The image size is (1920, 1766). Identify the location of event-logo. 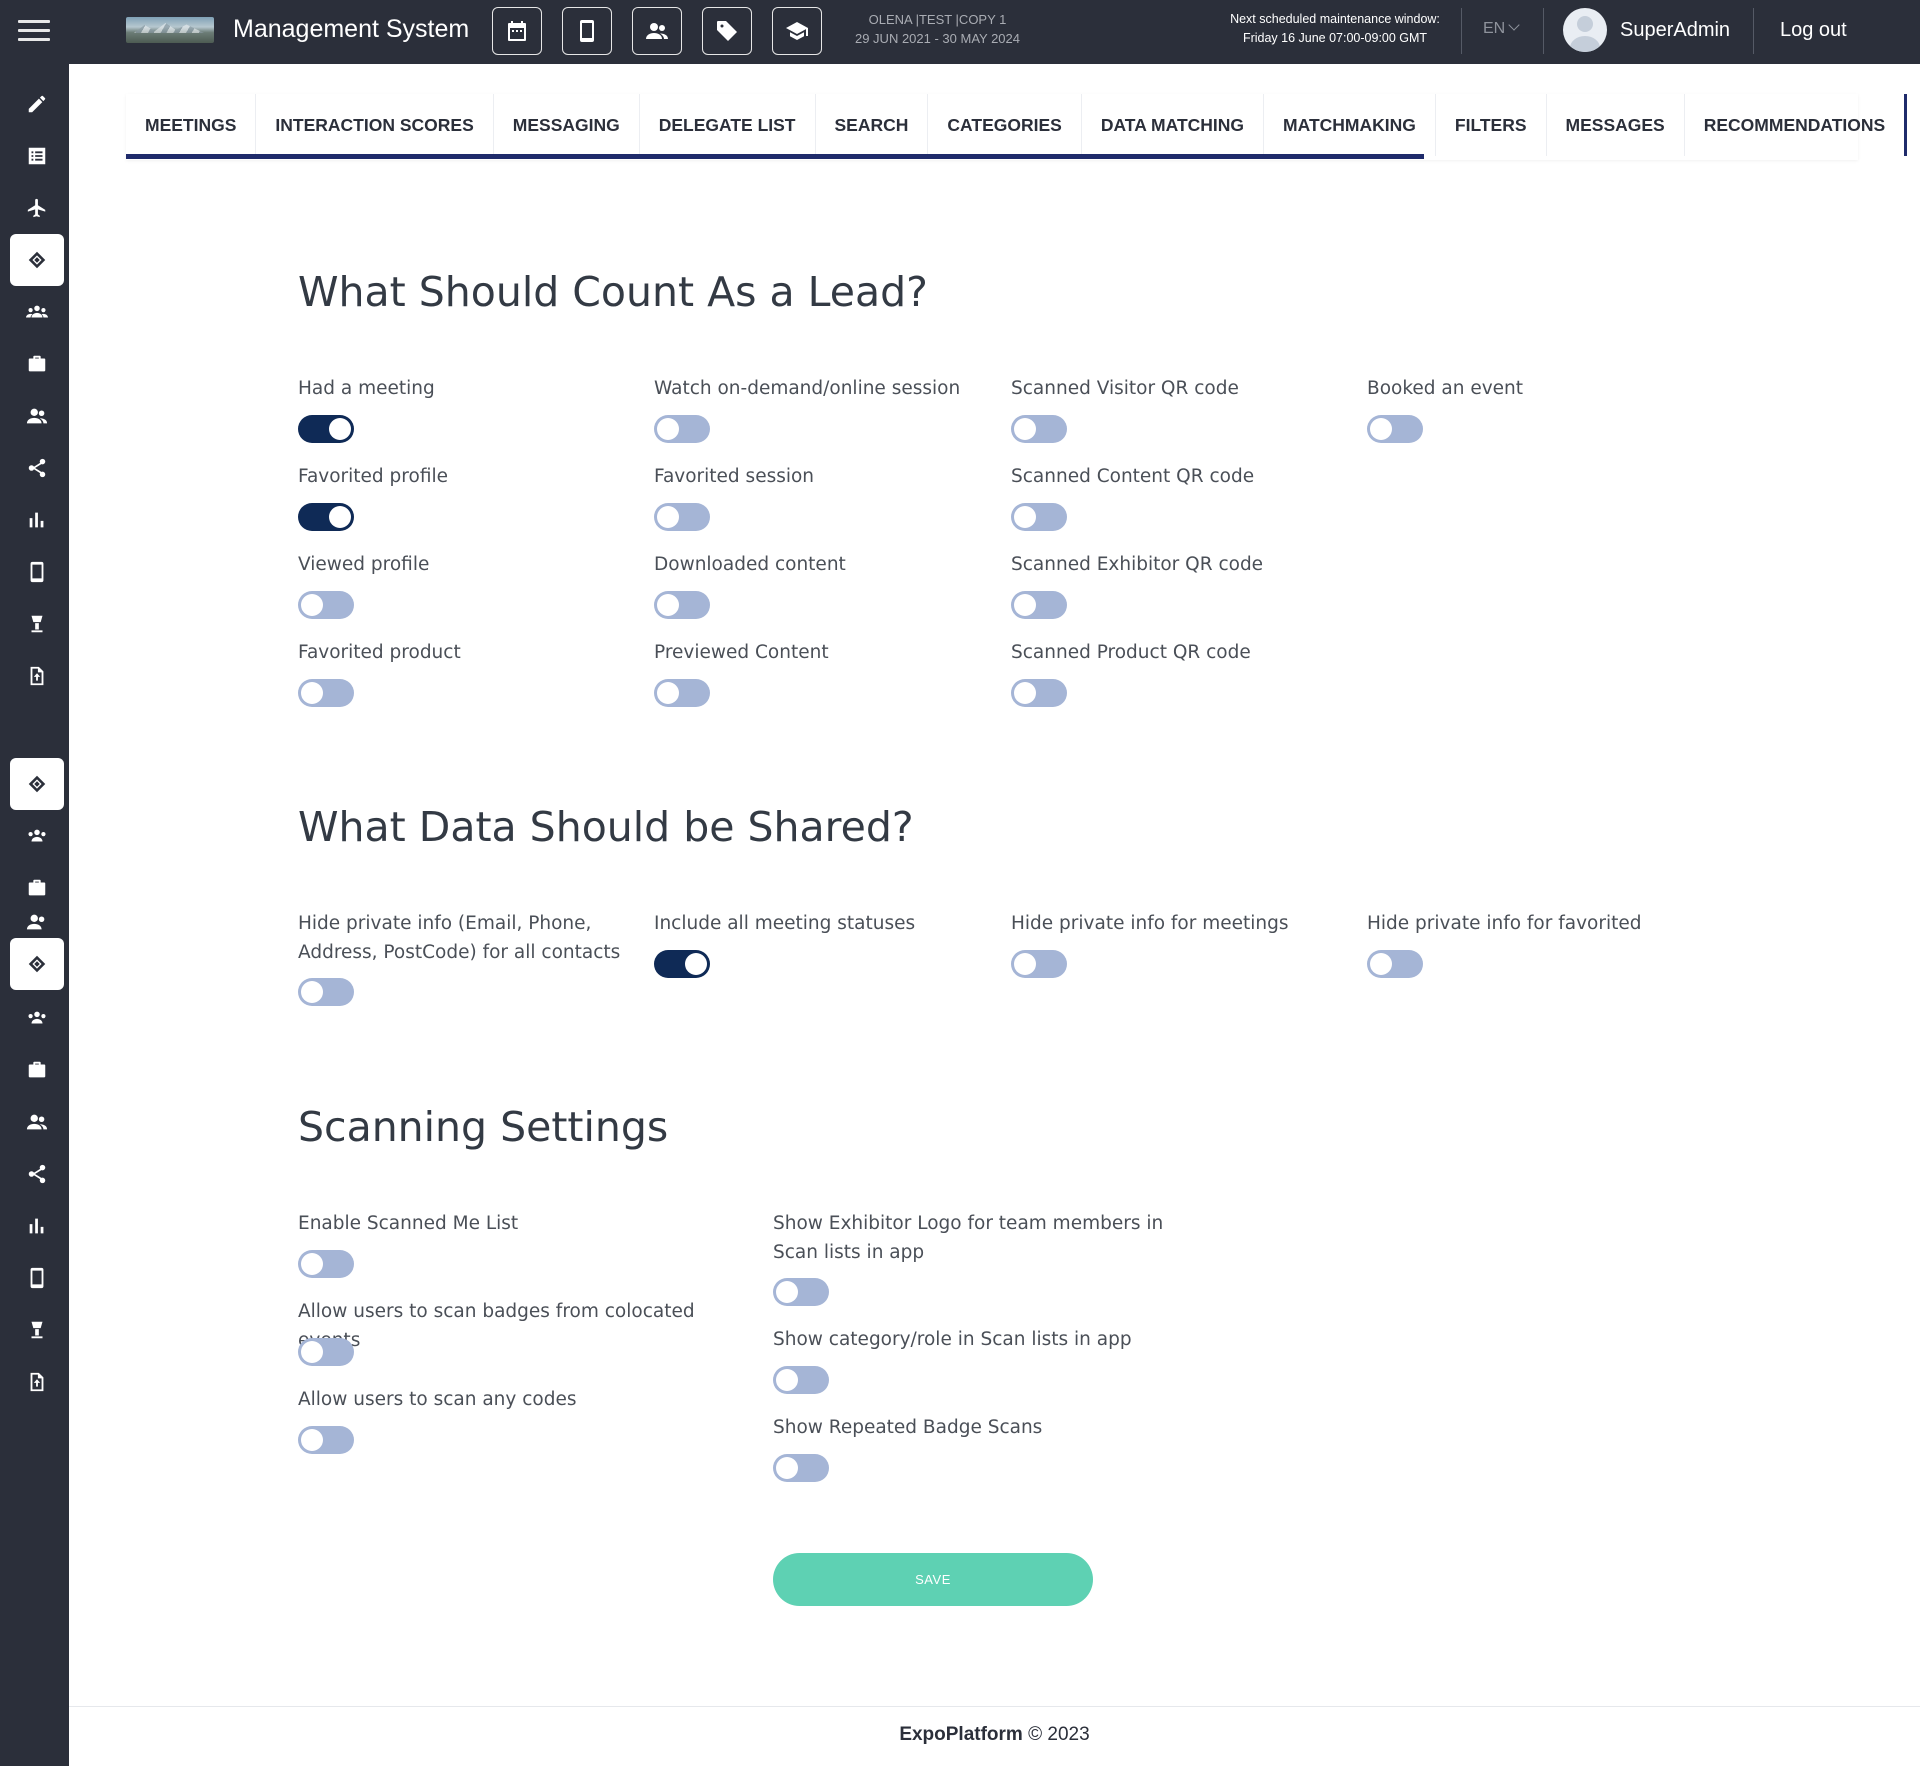
(170, 30).